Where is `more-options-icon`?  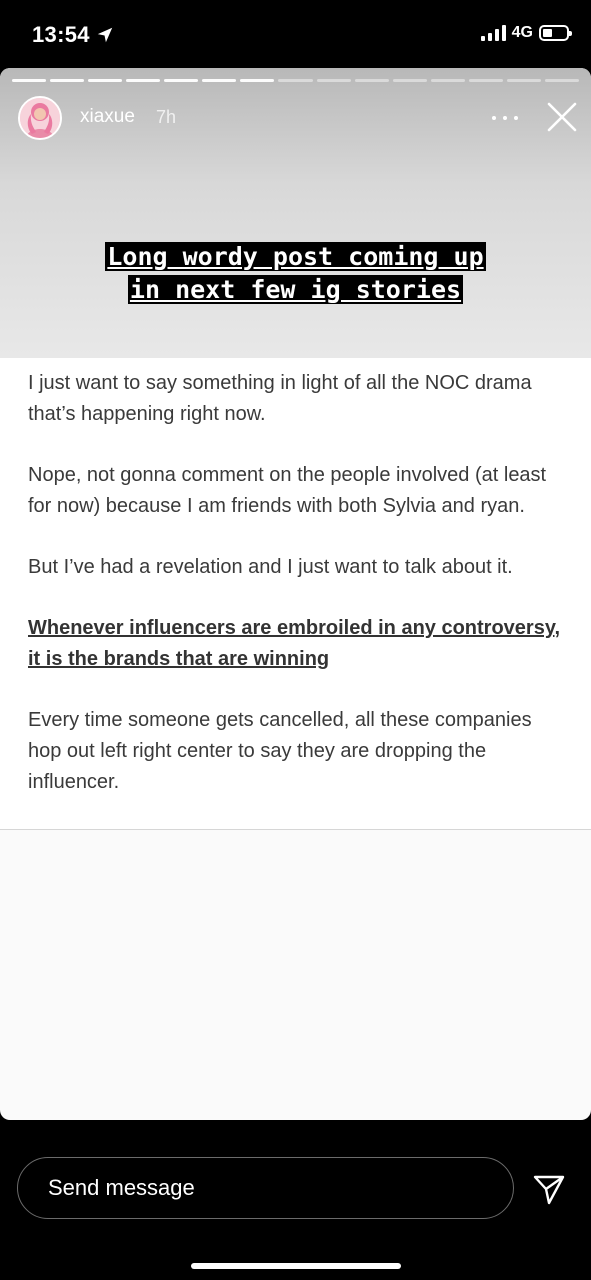 more-options-icon is located at coordinates (505, 118).